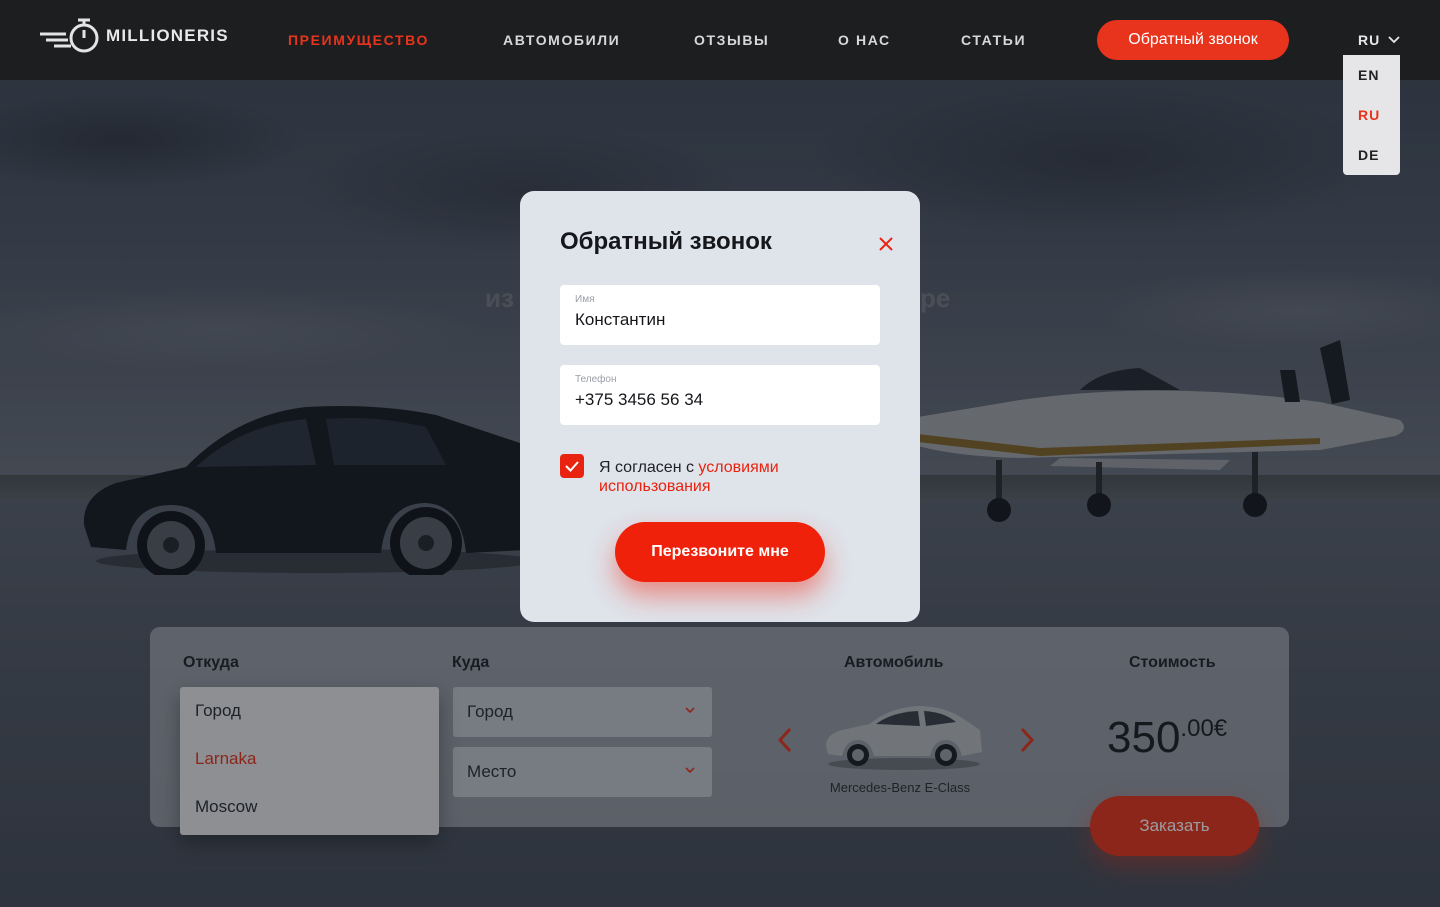  What do you see at coordinates (1368, 155) in the screenshot?
I see `language-option-de: DE` at bounding box center [1368, 155].